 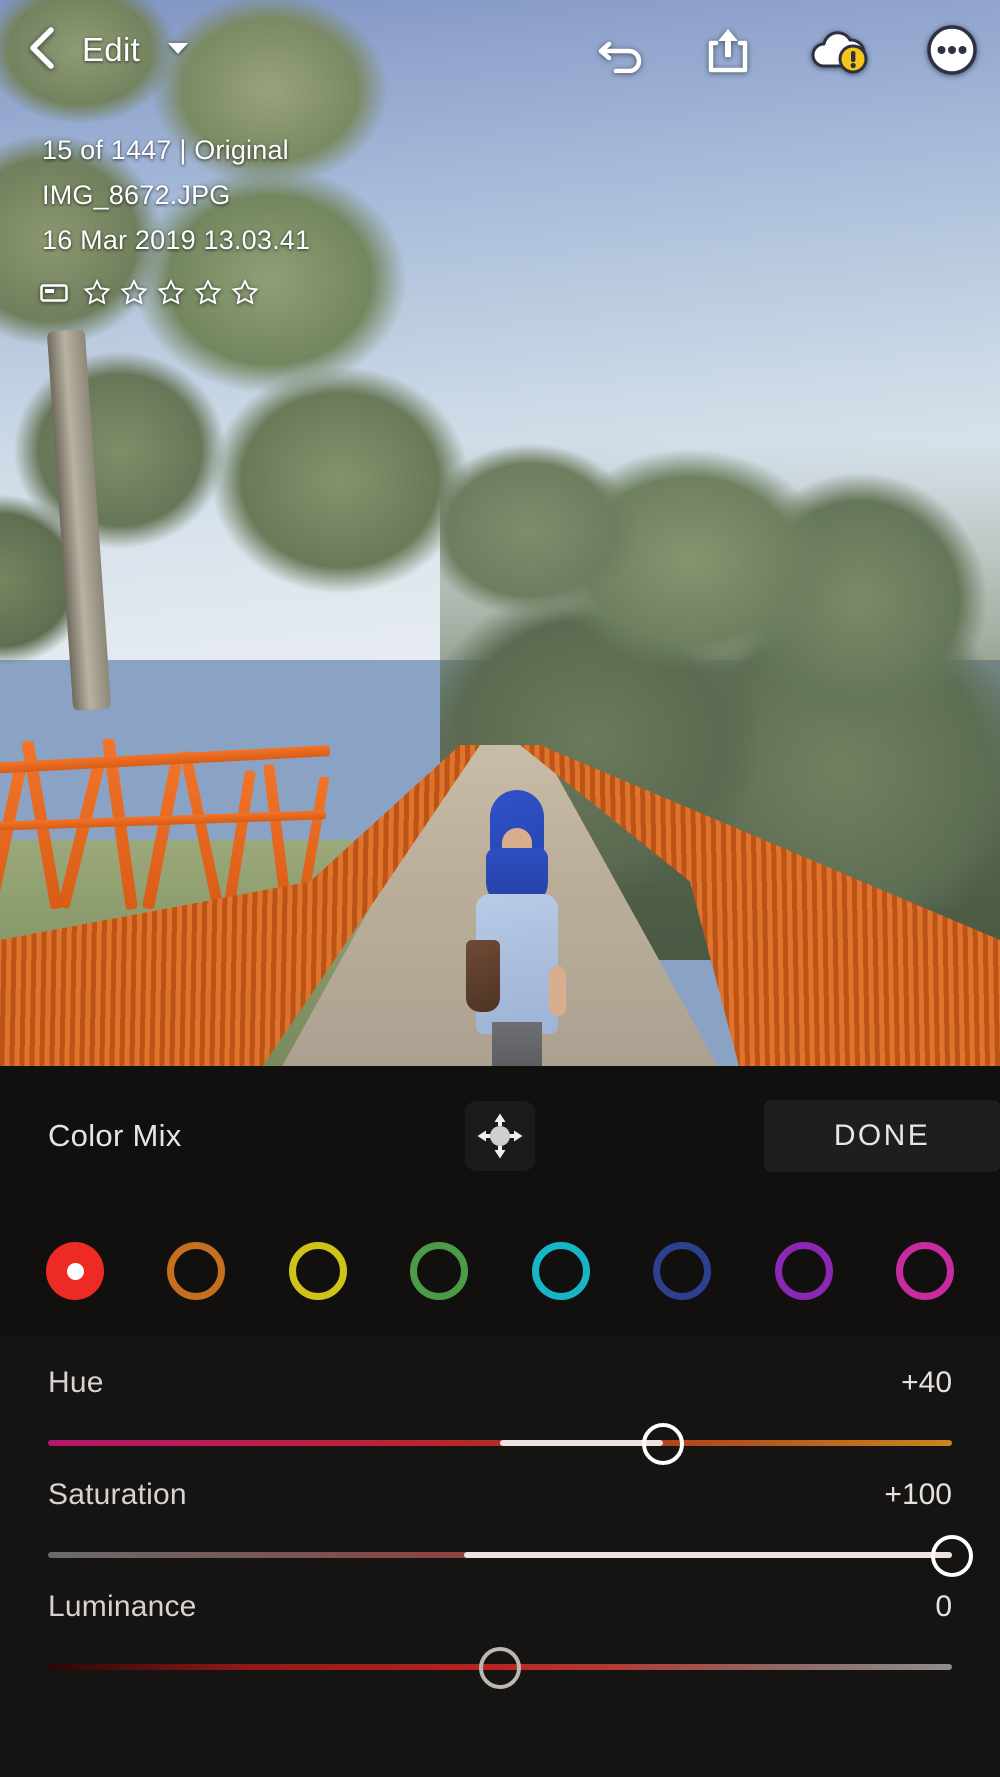 What do you see at coordinates (952, 50) in the screenshot?
I see `more-options-icon` at bounding box center [952, 50].